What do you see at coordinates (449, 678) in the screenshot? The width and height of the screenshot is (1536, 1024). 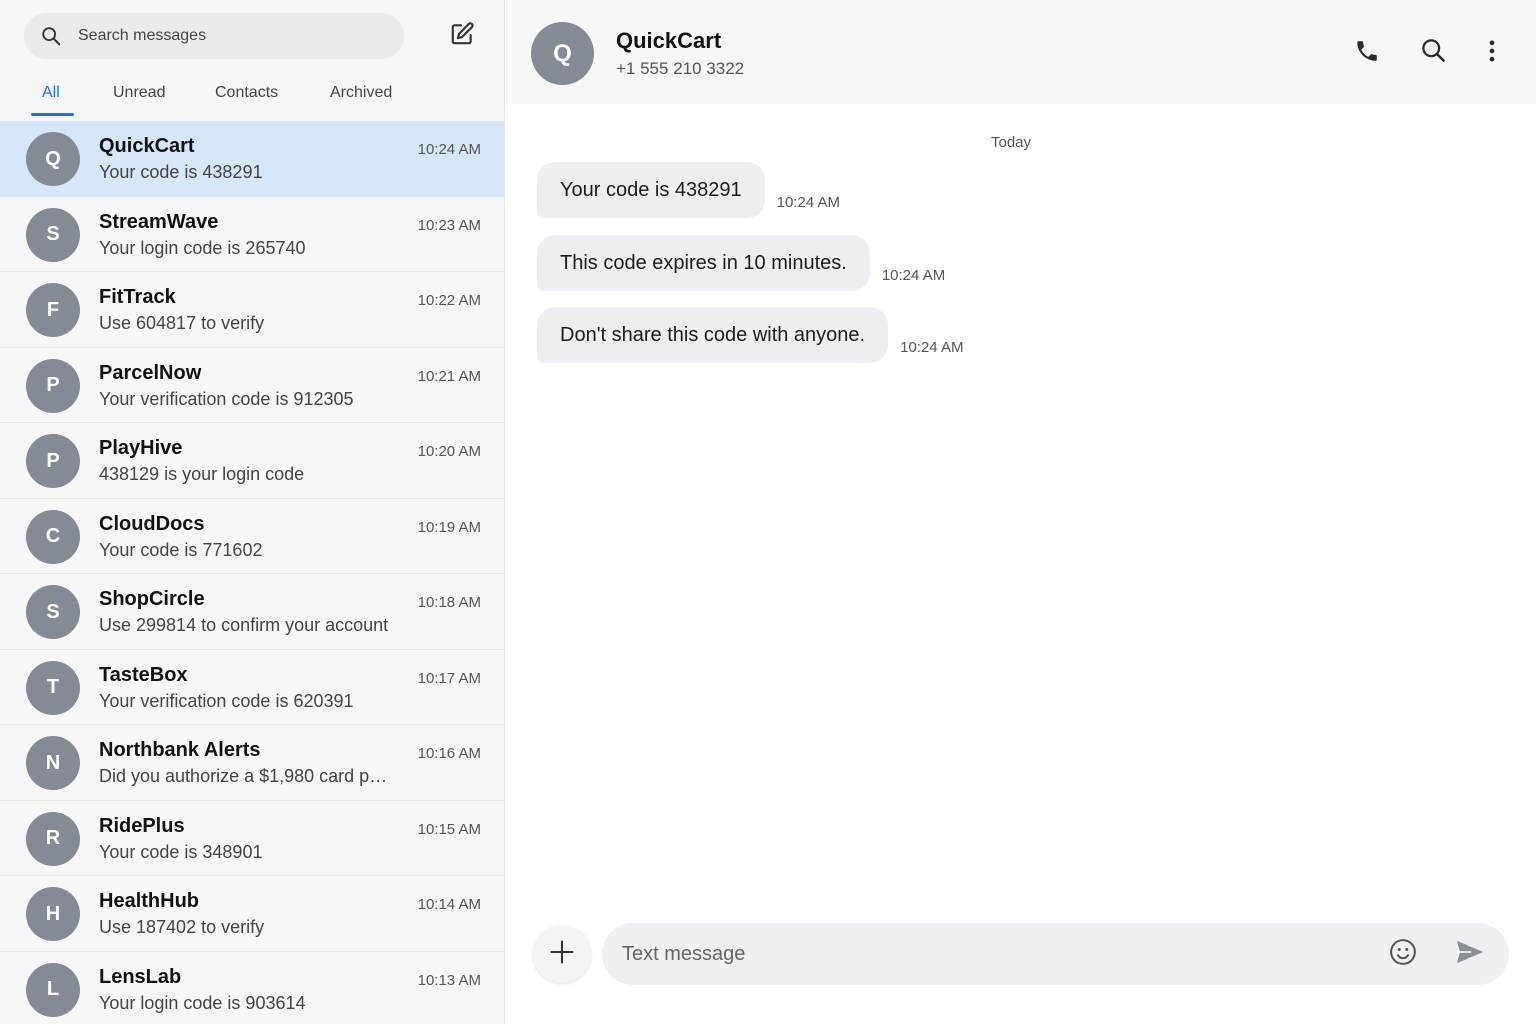 I see `conversation-time: 10:17 AM` at bounding box center [449, 678].